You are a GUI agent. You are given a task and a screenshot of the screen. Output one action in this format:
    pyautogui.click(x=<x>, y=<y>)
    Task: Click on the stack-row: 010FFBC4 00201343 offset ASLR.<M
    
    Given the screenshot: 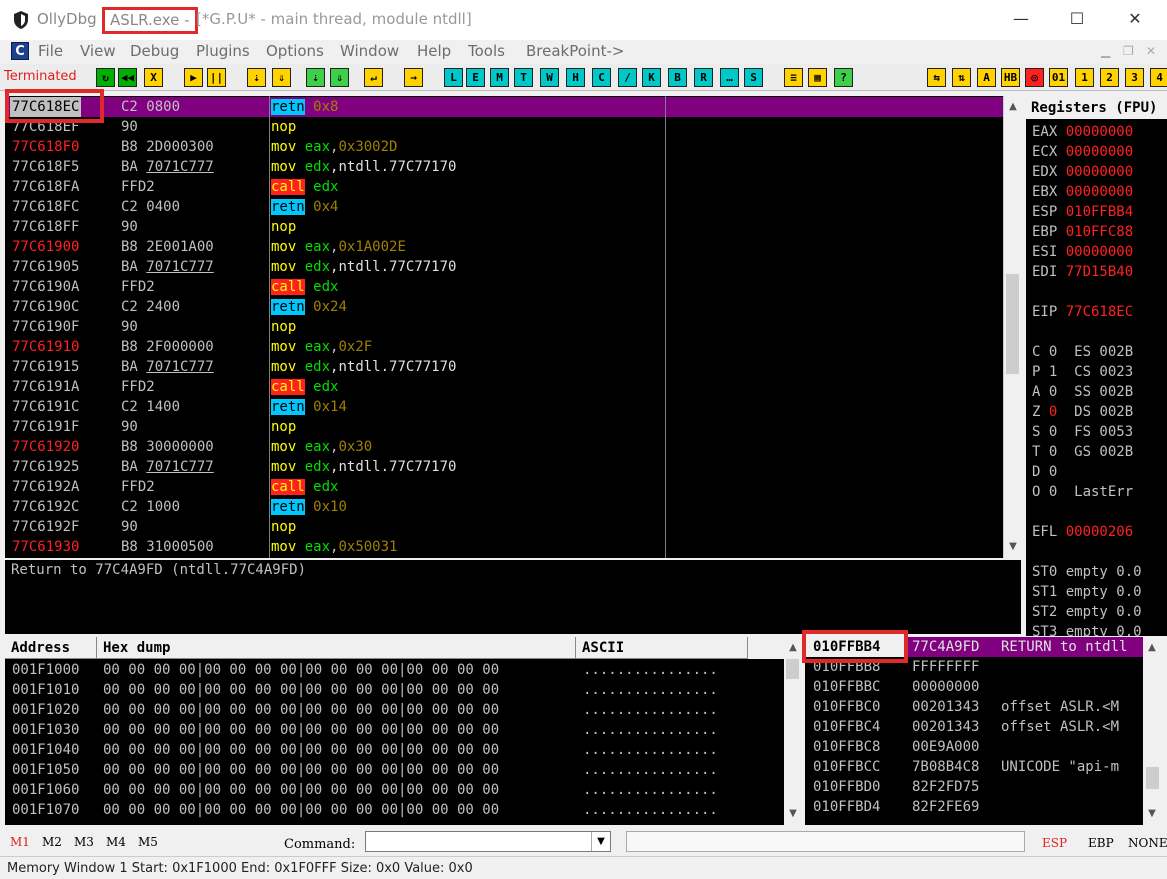 What is the action you would take?
    pyautogui.click(x=974, y=727)
    